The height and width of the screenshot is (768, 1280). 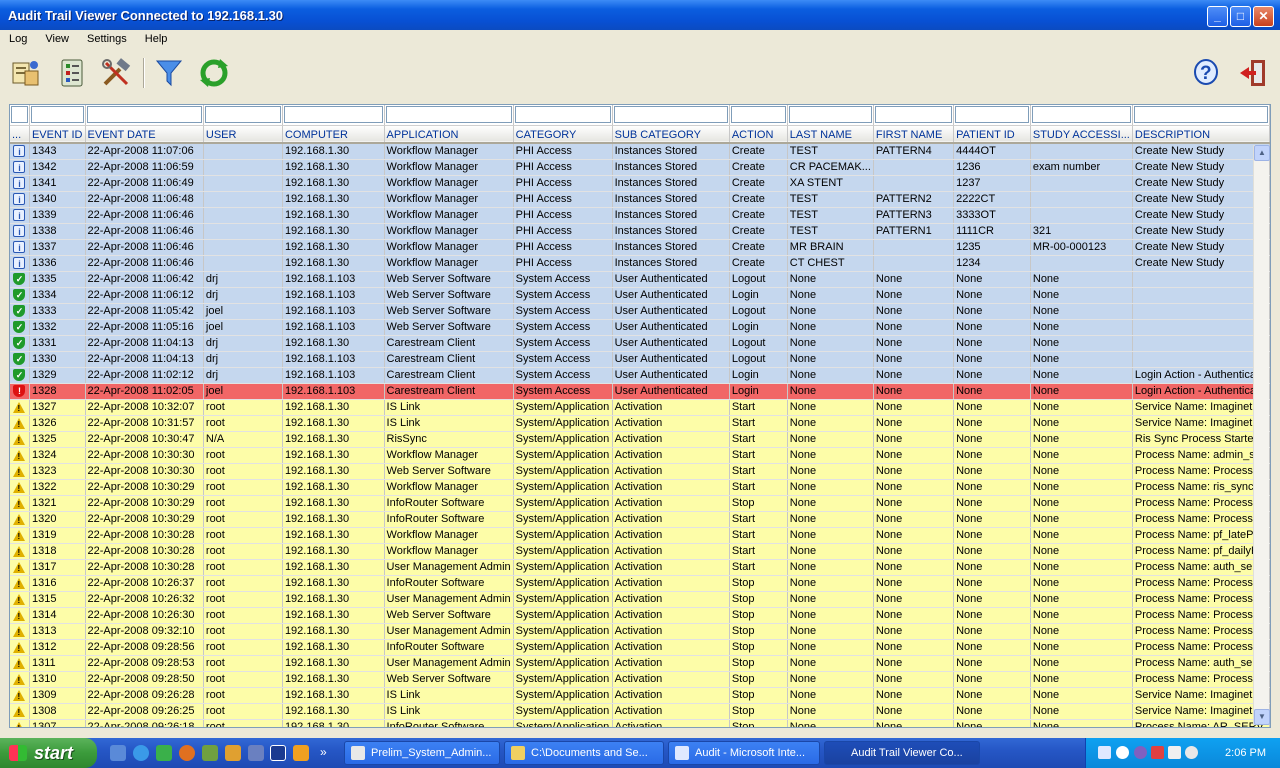 What do you see at coordinates (1261, 435) in the screenshot?
I see `vertical-scrollbar: ▲ ▼` at bounding box center [1261, 435].